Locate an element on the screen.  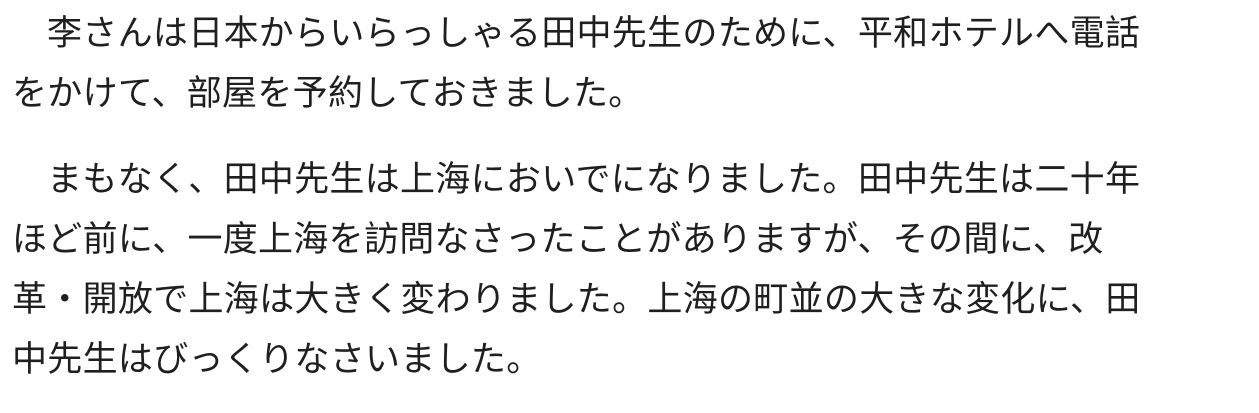
paragraph-line: 中先生はびっくりなさいました。 is located at coordinates (277, 360).